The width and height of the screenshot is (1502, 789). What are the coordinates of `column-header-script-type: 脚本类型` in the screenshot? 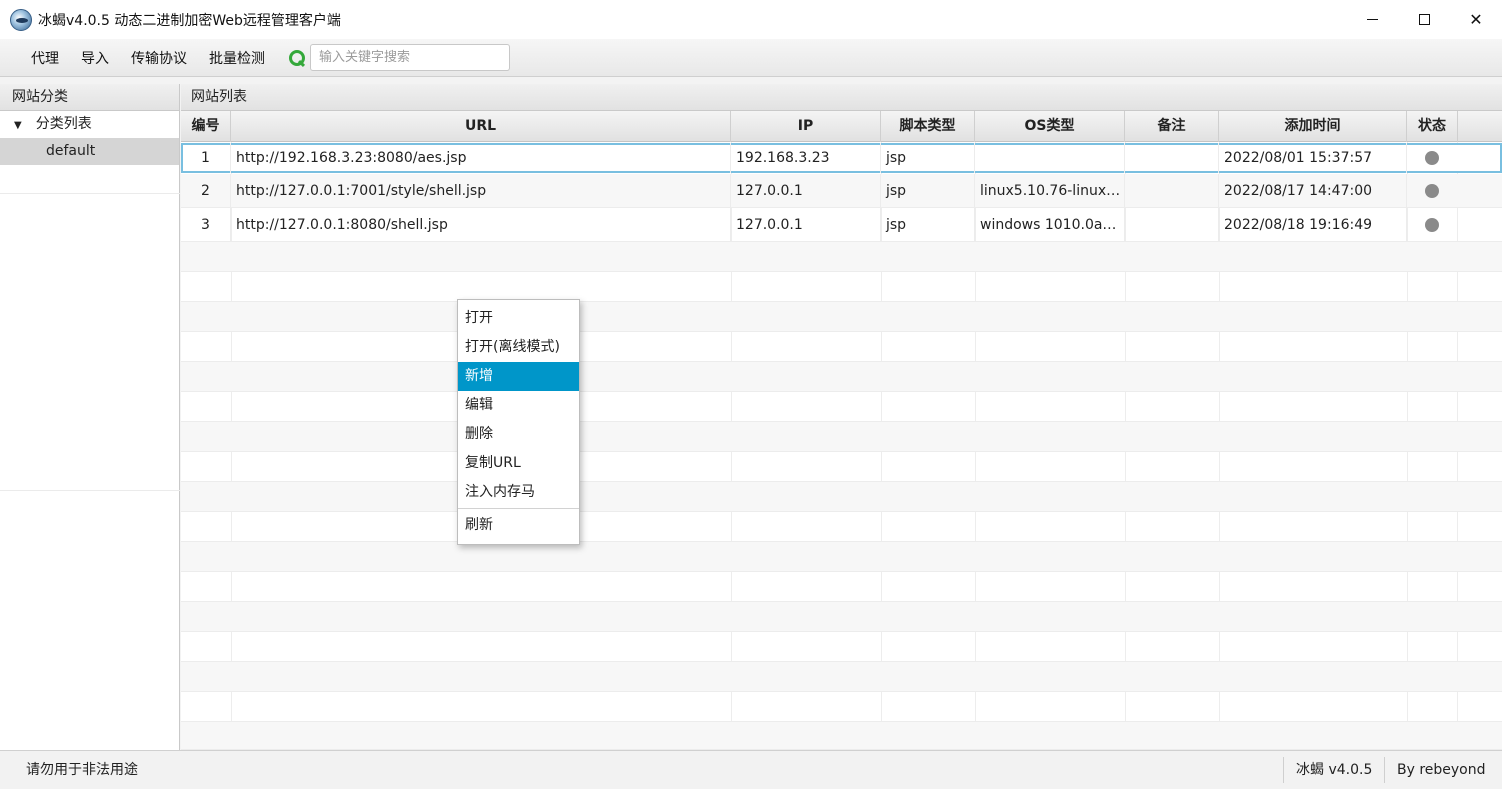 It's located at (928, 126).